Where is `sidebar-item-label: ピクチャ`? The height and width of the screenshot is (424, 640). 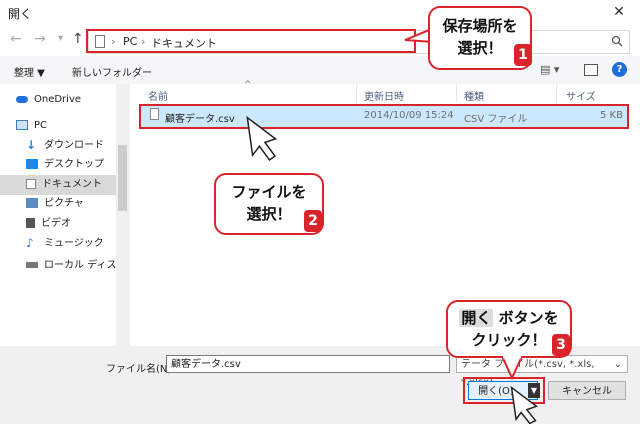 sidebar-item-label: ピクチャ is located at coordinates (64, 203).